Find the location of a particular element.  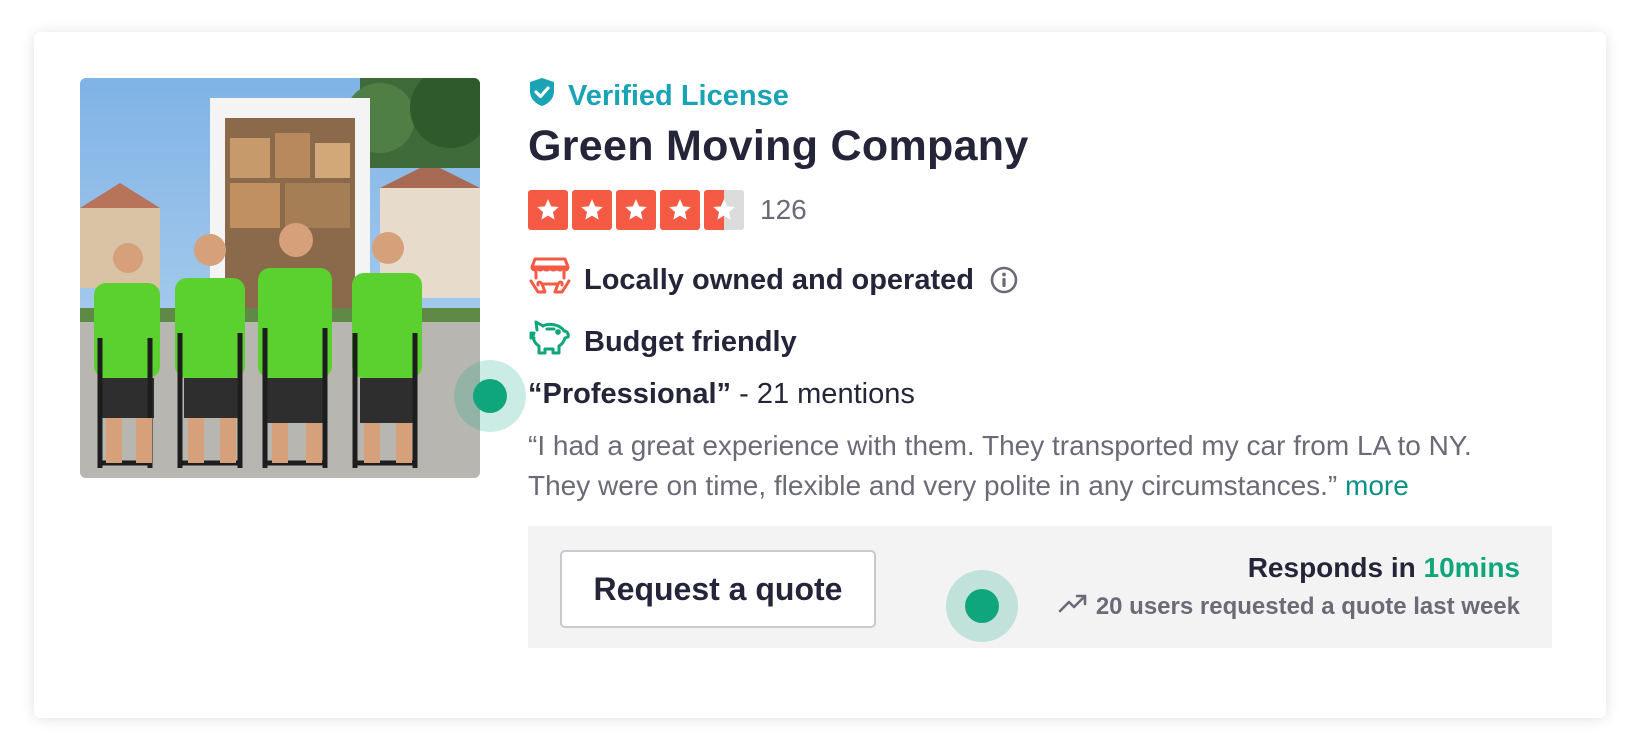

mention-count: - 21 mentions is located at coordinates (827, 394).